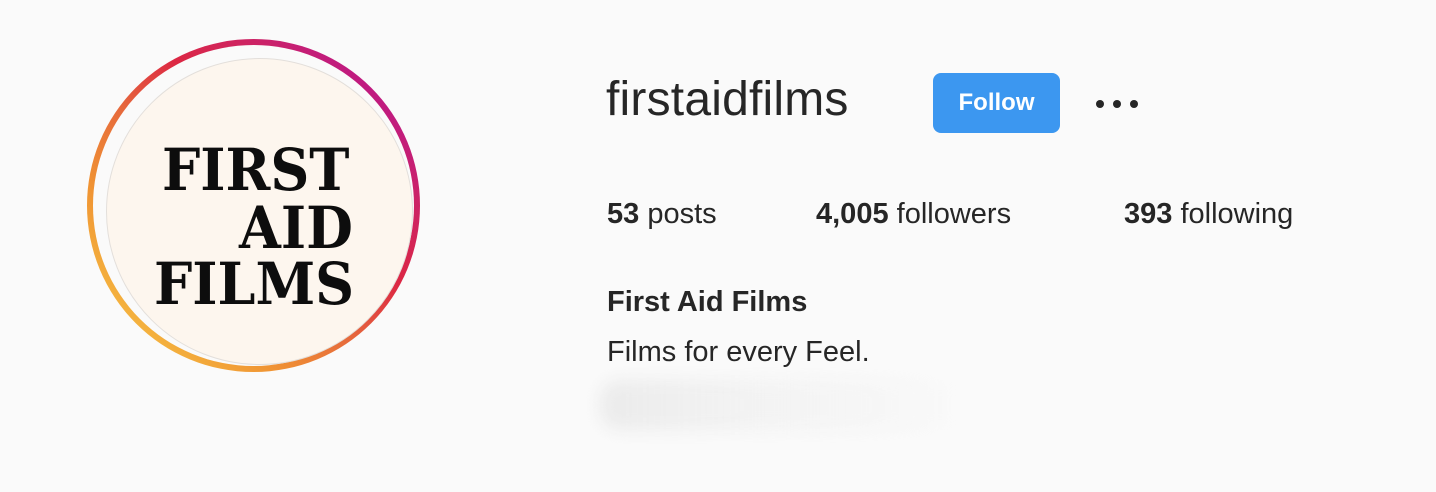 This screenshot has width=1436, height=492. I want to click on full-name: First Aid Films, so click(707, 302).